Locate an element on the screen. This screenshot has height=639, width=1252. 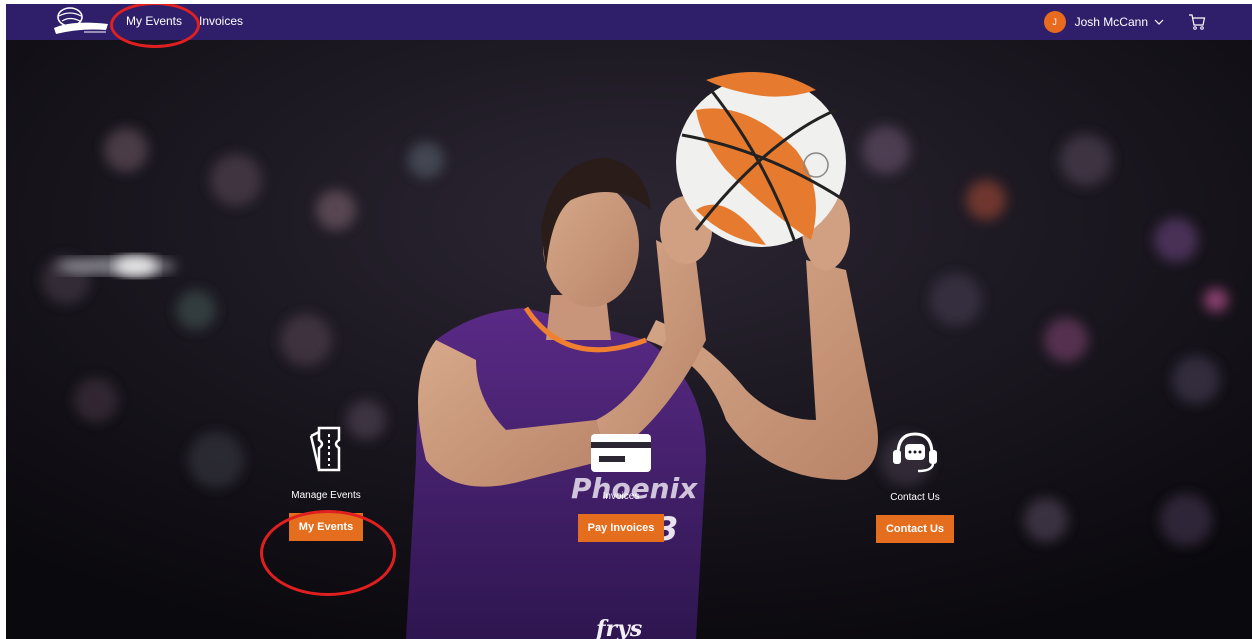
my-events-button: My Events is located at coordinates (326, 527).